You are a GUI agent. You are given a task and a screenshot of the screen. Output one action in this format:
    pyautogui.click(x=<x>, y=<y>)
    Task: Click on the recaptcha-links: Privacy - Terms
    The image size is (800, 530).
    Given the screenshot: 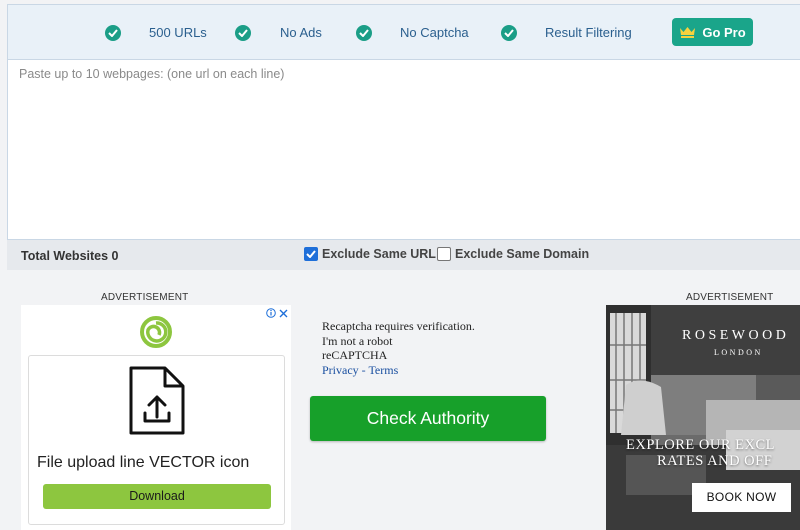 What is the action you would take?
    pyautogui.click(x=398, y=370)
    